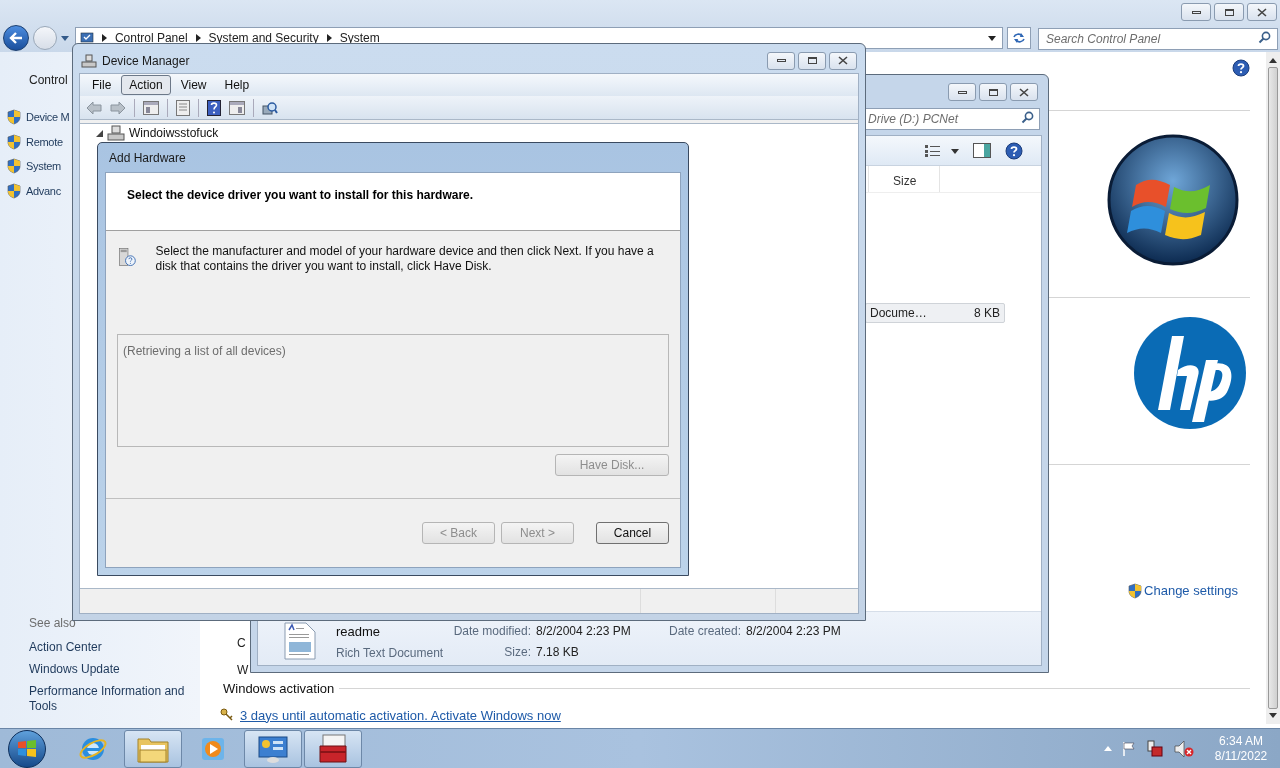 The height and width of the screenshot is (768, 1280). What do you see at coordinates (982, 150) in the screenshot?
I see `preview-pane-icon` at bounding box center [982, 150].